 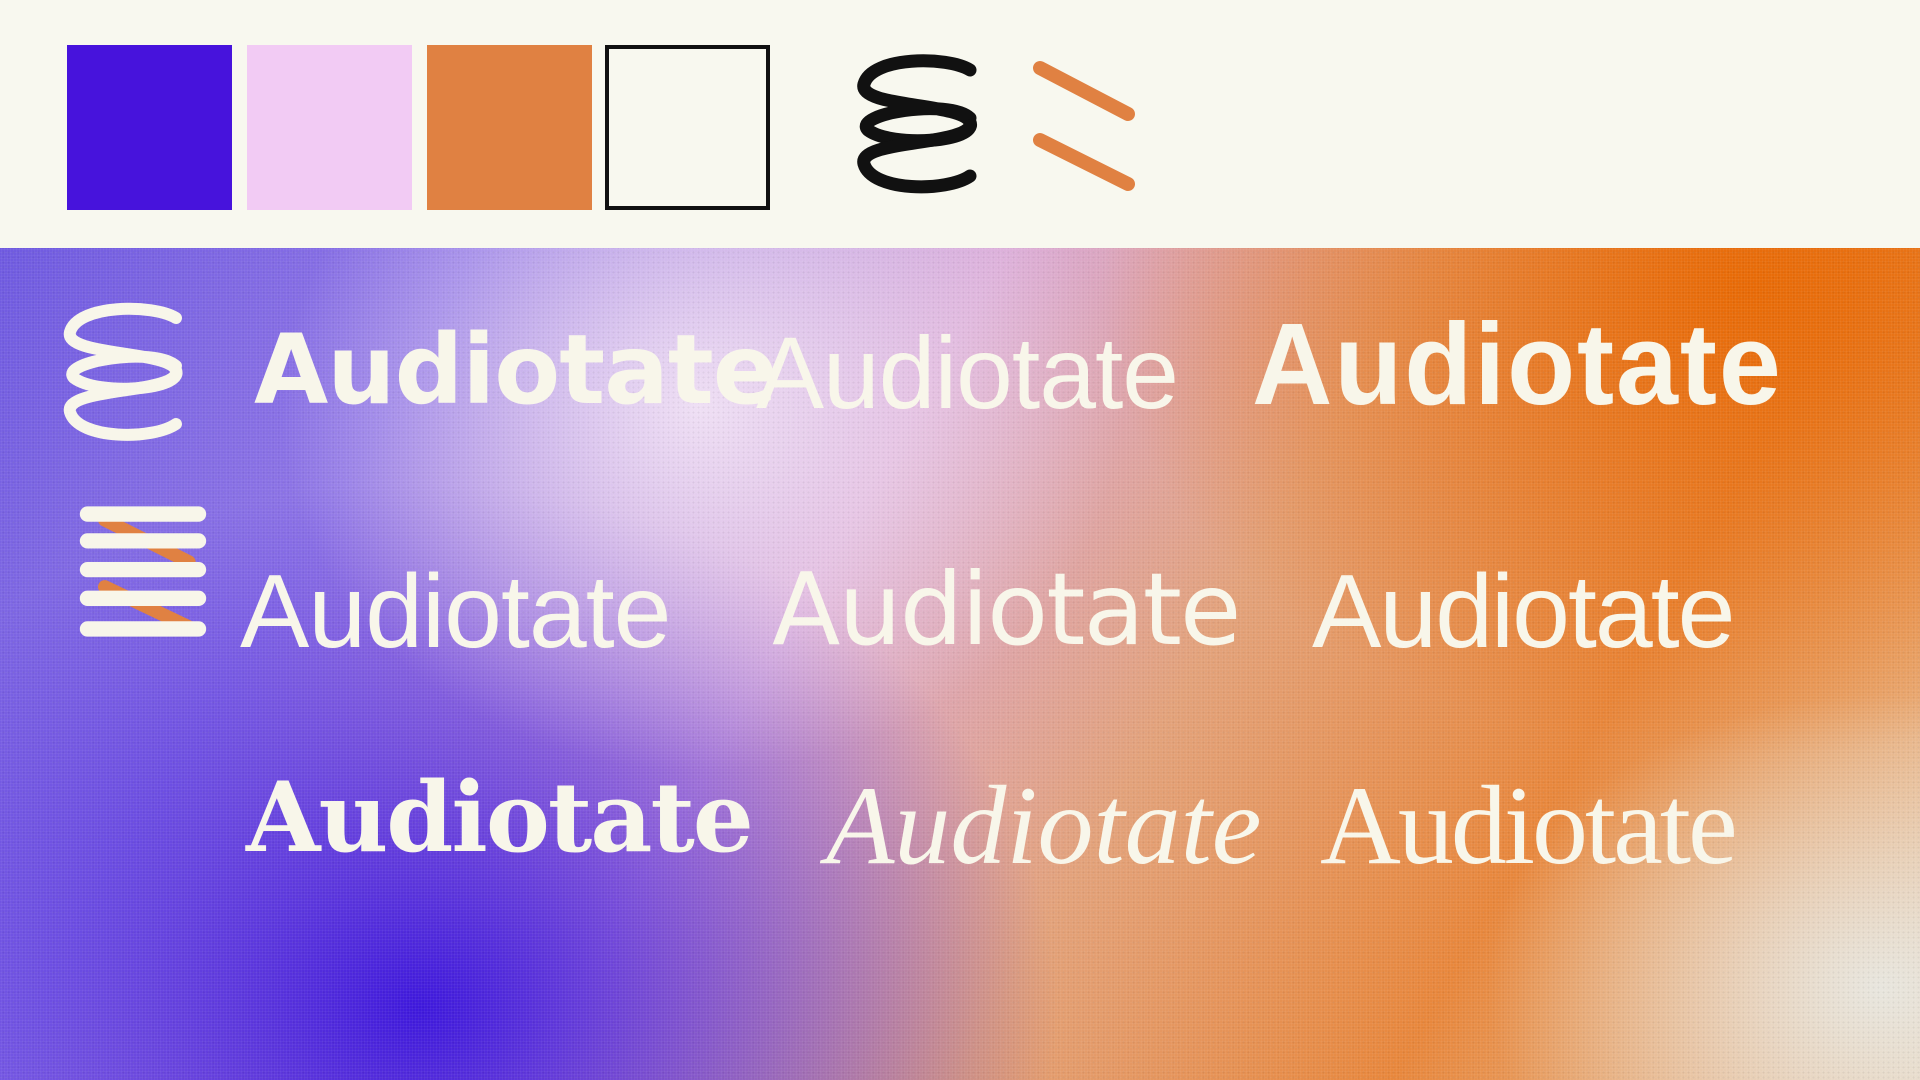 I want to click on wordmark-display-heavy: Audiotate, so click(x=1517, y=364).